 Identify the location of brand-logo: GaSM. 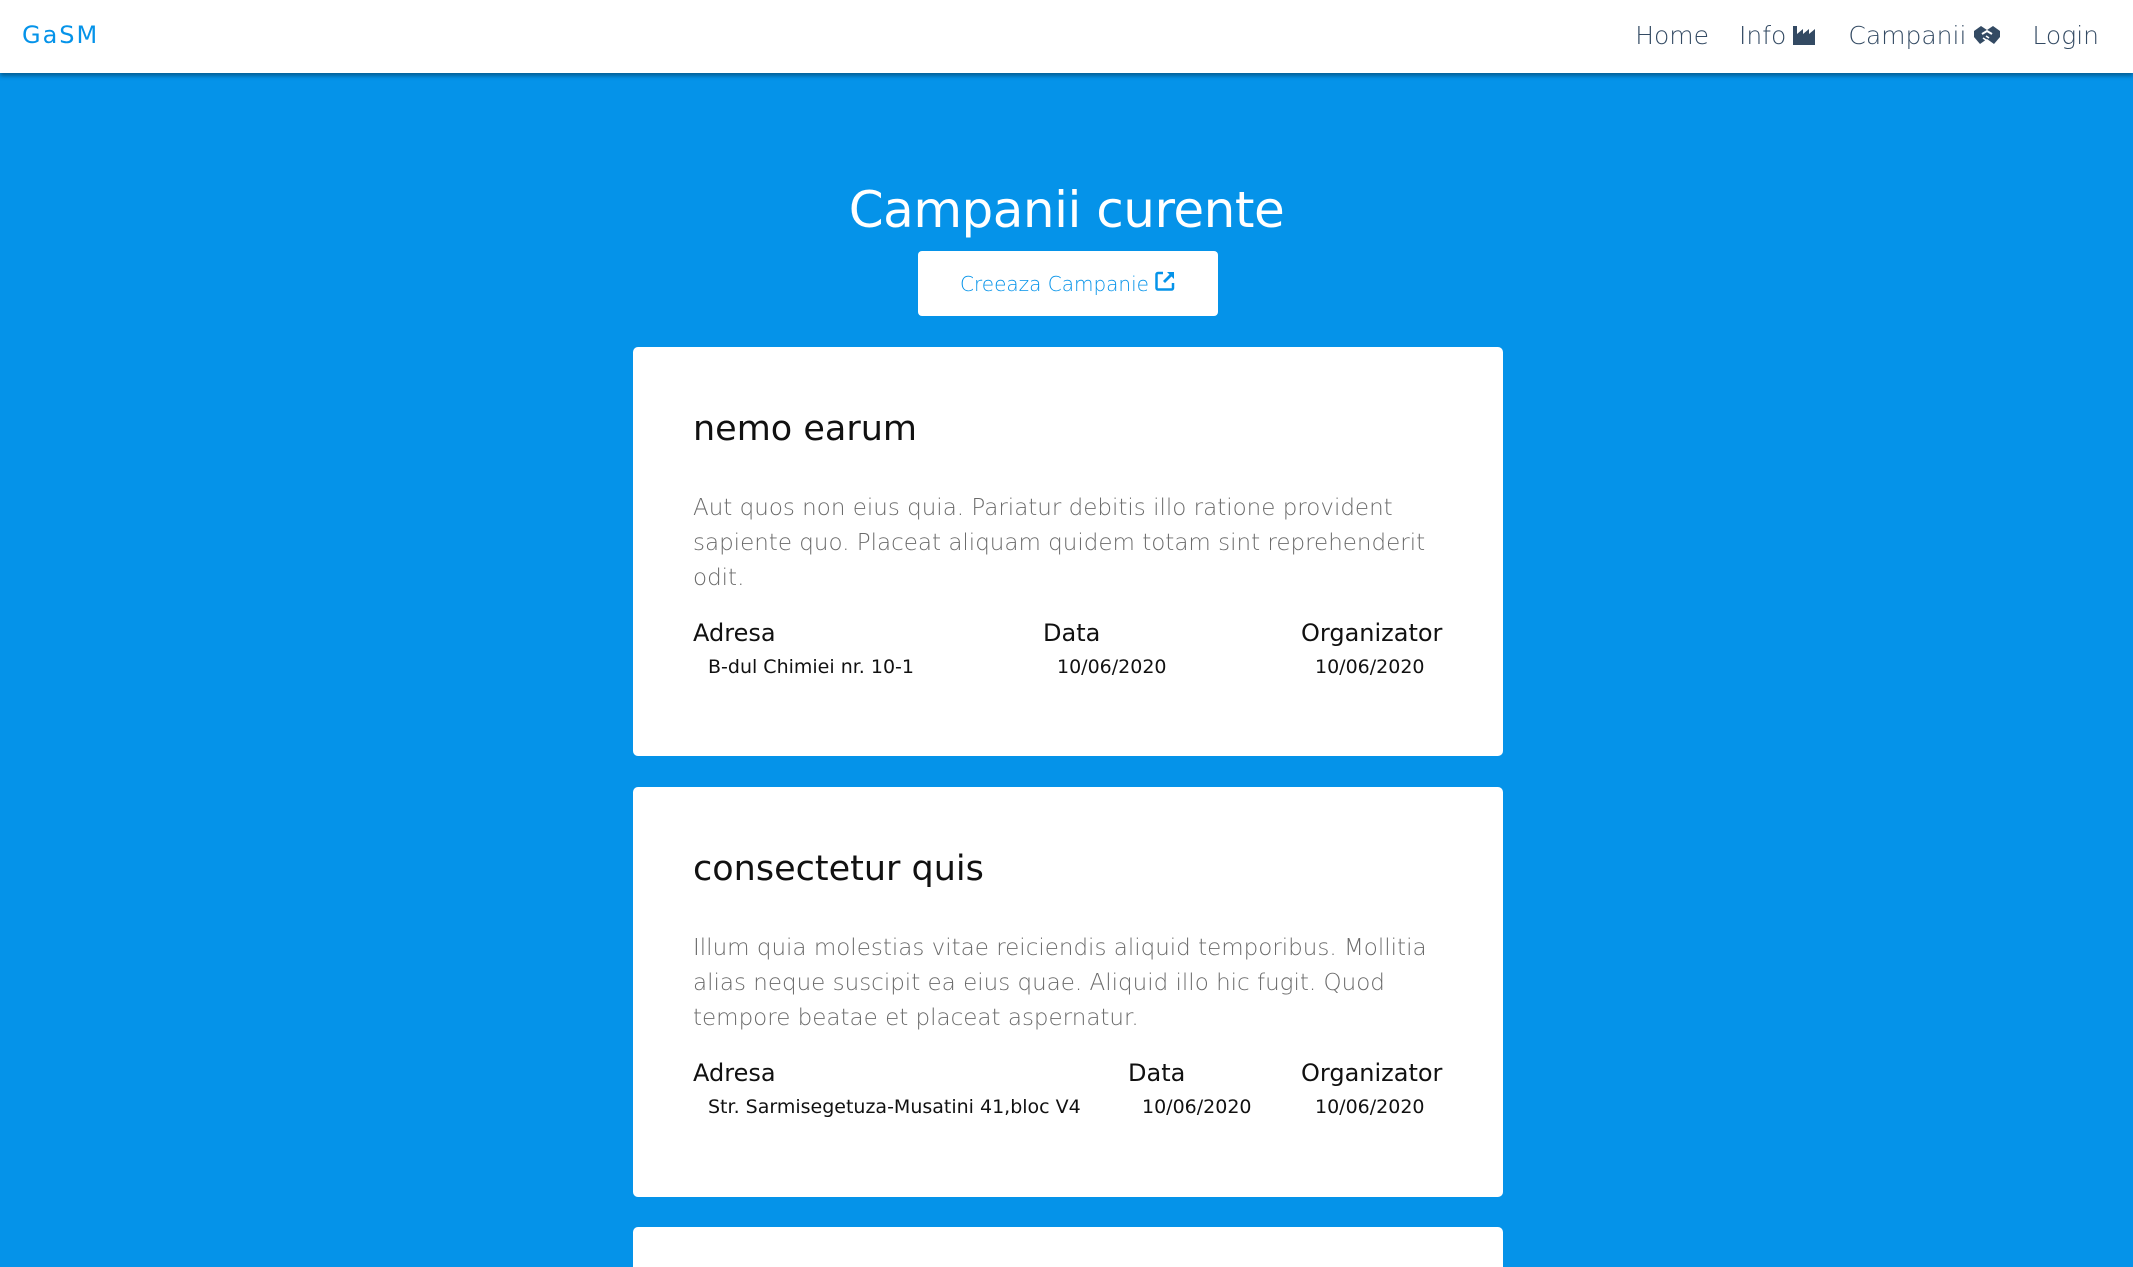
(60, 35).